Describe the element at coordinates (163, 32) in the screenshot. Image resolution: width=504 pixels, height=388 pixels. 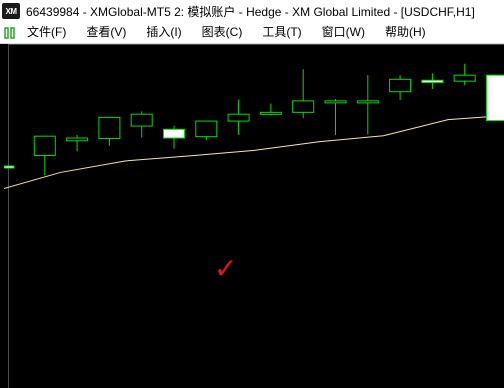
I see `menu-insert: 插入(I)` at that location.